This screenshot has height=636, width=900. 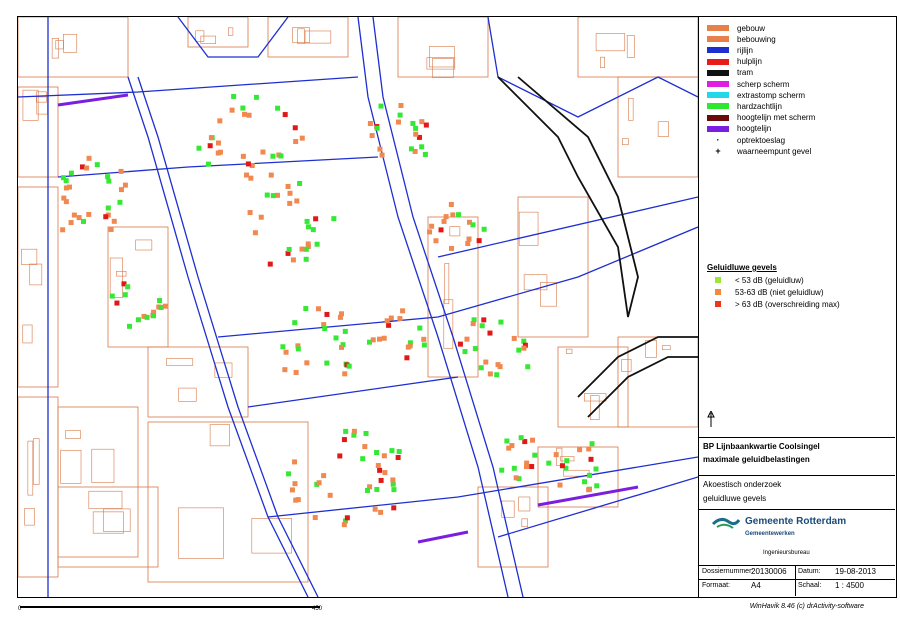 I want to click on facade-legend-item: 53-63 dB (niet geluidluw), so click(x=765, y=292).